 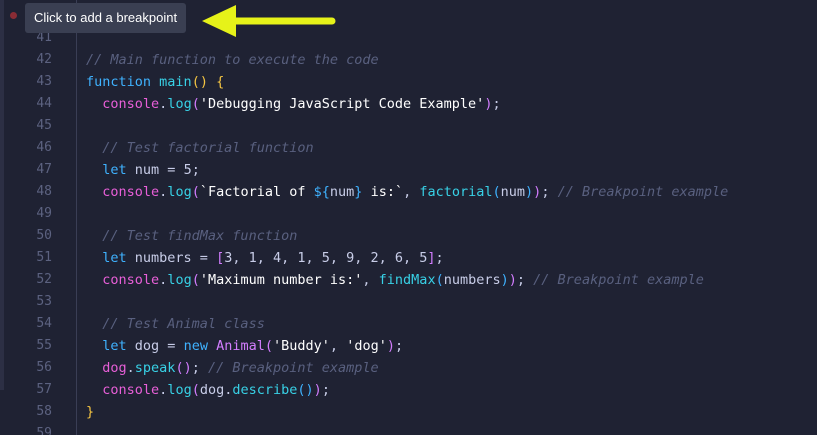 What do you see at coordinates (171, 258) in the screenshot?
I see `code-token: numbers =` at bounding box center [171, 258].